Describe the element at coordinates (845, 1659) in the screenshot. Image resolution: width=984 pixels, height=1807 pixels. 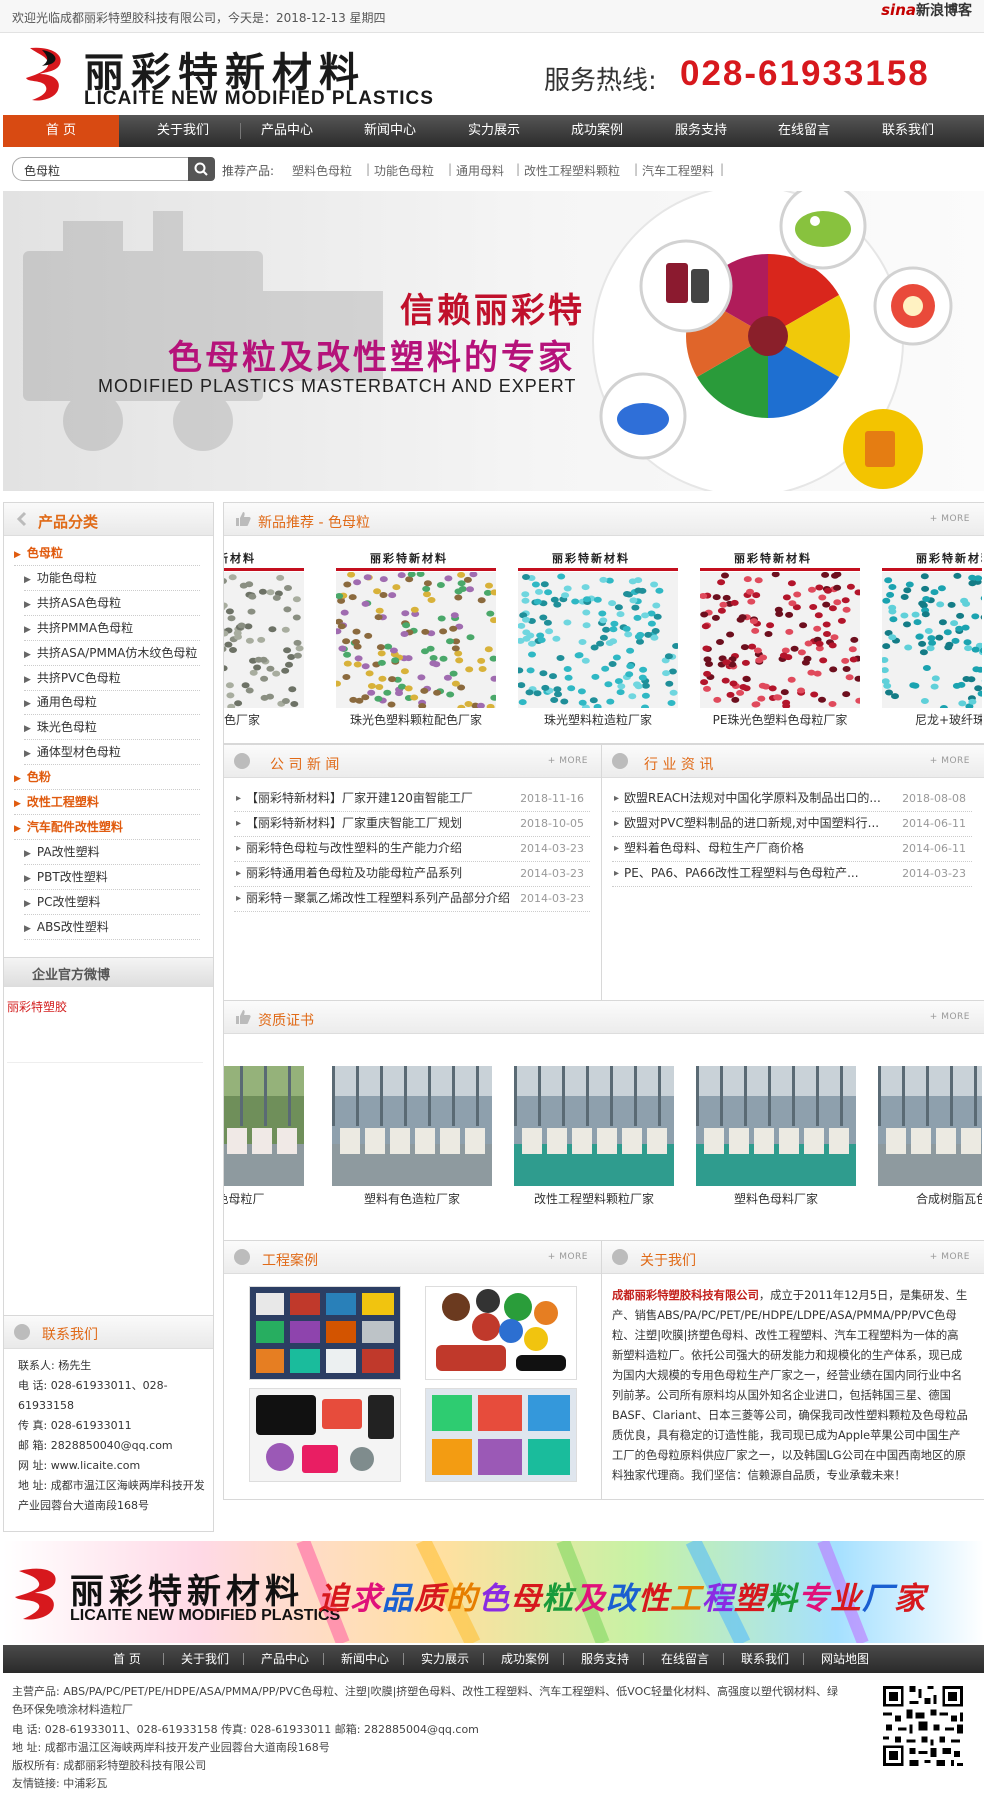
I see `footer-nav-sitemap: 网站地图` at that location.